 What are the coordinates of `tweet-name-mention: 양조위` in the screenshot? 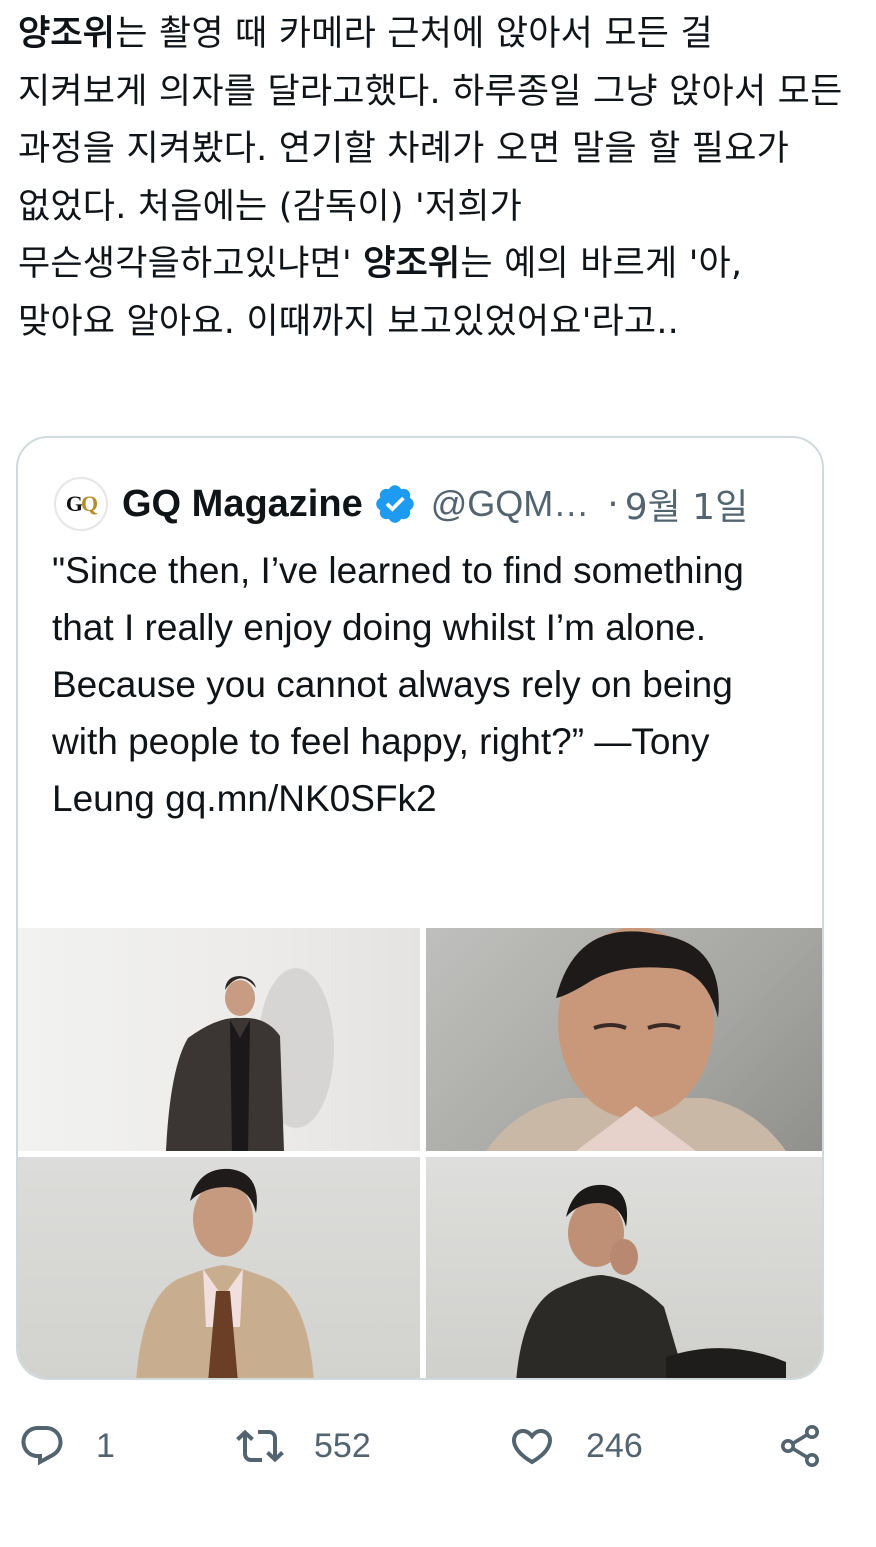 It's located at (67, 34).